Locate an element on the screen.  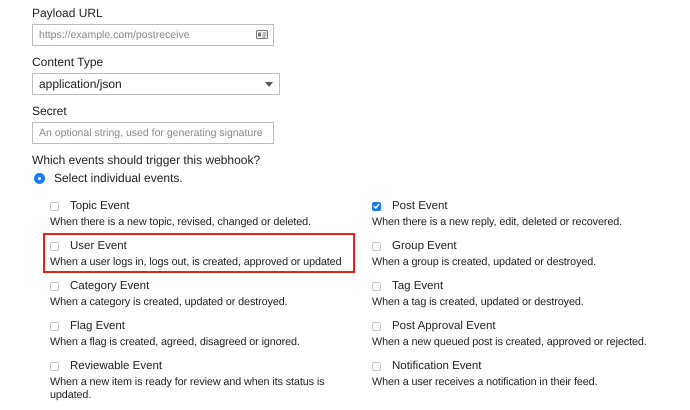
event-description: When a new queued post is created, approved or rejected. is located at coordinates (510, 342).